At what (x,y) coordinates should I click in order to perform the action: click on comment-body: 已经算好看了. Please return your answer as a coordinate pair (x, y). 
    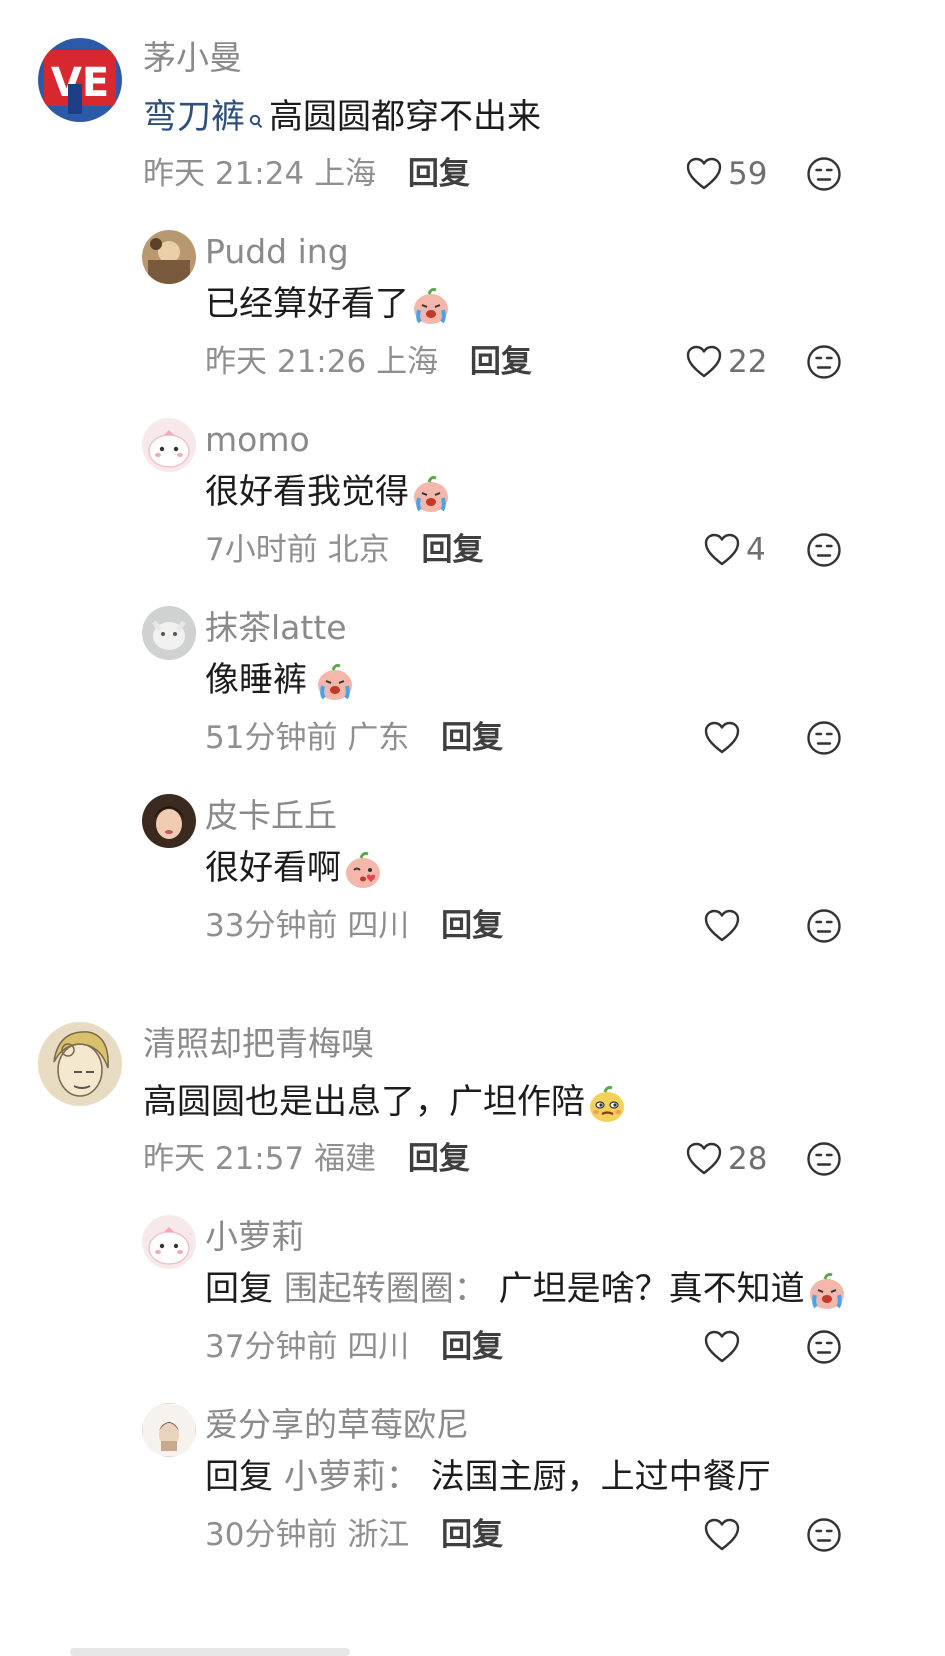
    Looking at the image, I should click on (307, 304).